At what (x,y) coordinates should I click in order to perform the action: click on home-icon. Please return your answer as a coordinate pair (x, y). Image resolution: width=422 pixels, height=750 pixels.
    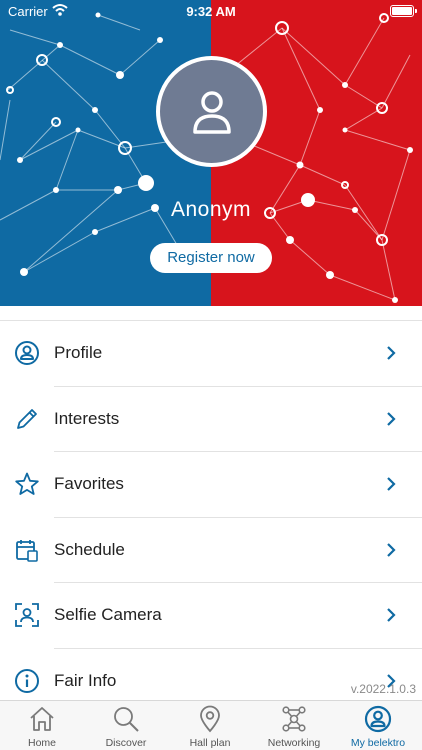
    Looking at the image, I should click on (42, 719).